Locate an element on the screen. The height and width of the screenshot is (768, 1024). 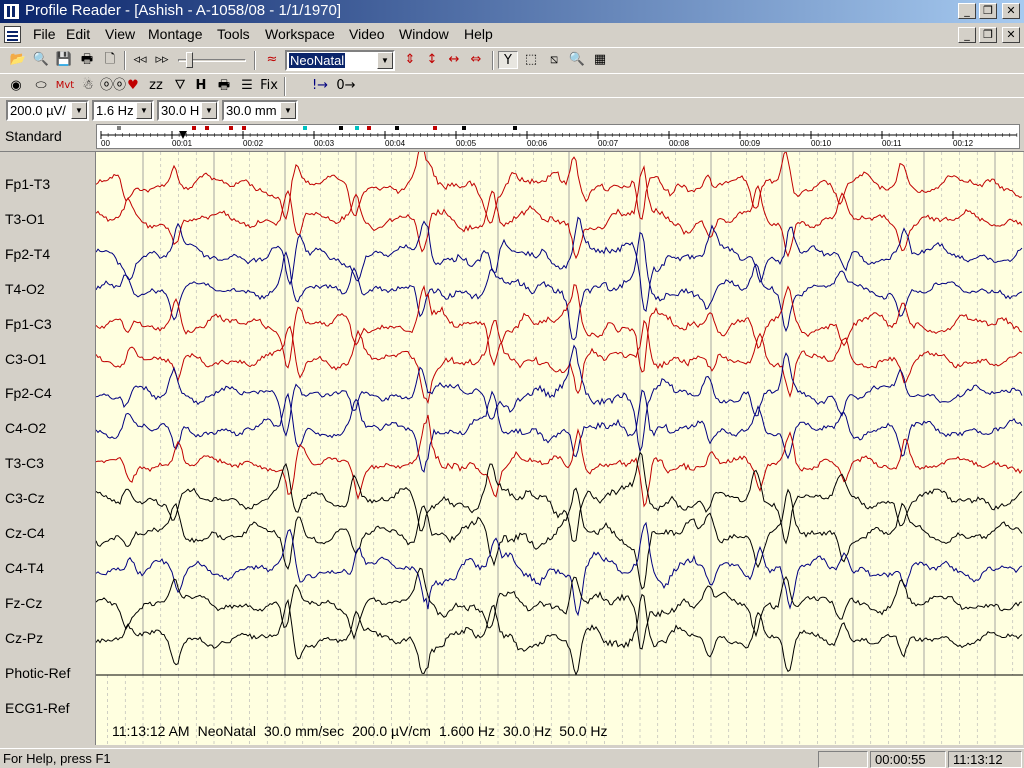
ruler-tick-label: 00:10 is located at coordinates (821, 143).